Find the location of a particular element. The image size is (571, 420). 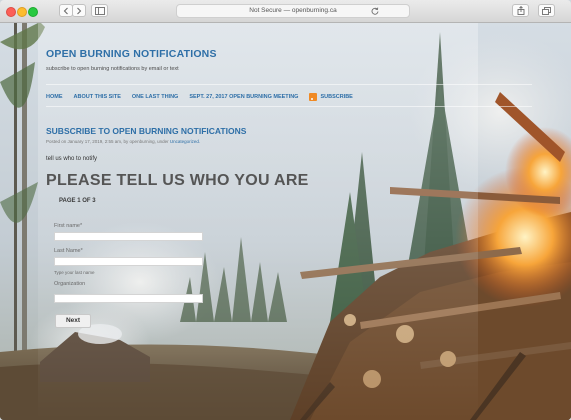

nav-item-one-last-thing: ONE LAST THING is located at coordinates (155, 97).